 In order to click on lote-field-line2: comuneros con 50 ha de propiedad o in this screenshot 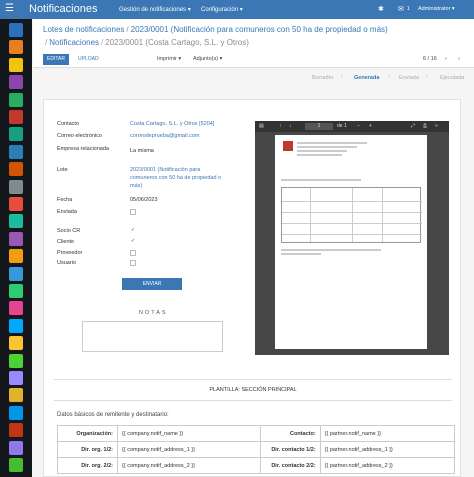, I will do `click(175, 178)`.